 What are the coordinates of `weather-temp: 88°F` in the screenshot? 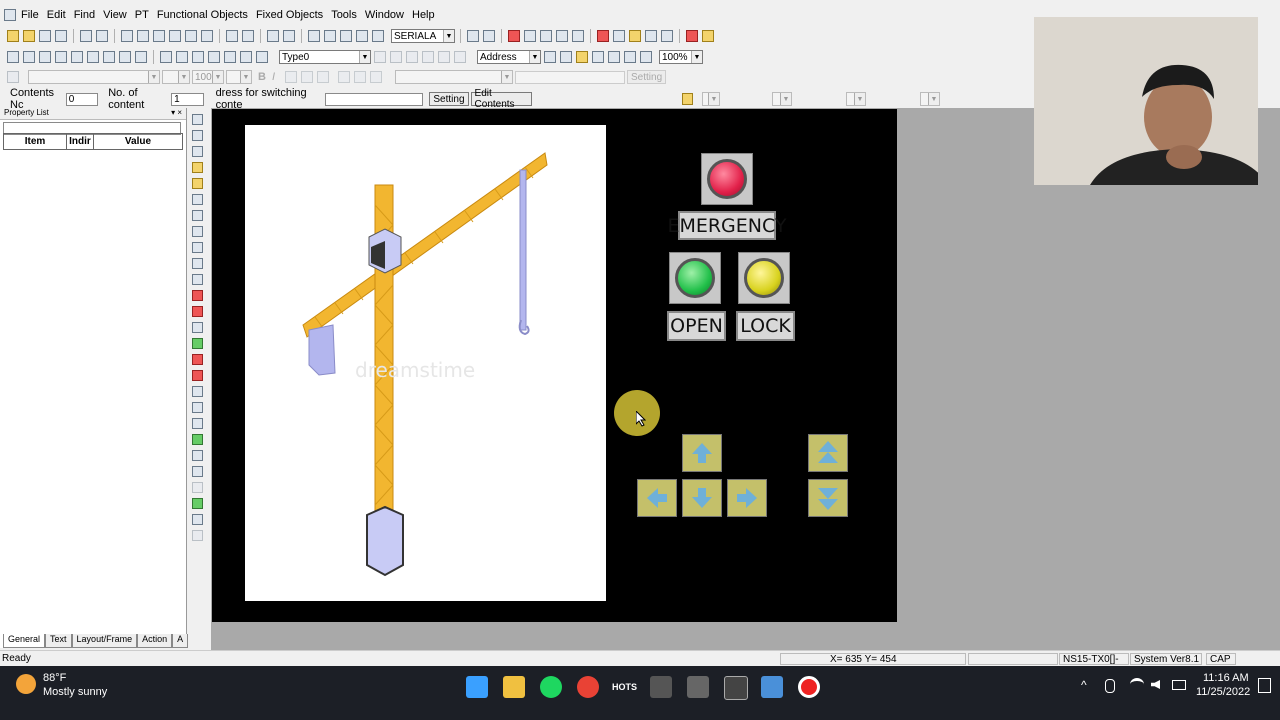 It's located at (54, 678).